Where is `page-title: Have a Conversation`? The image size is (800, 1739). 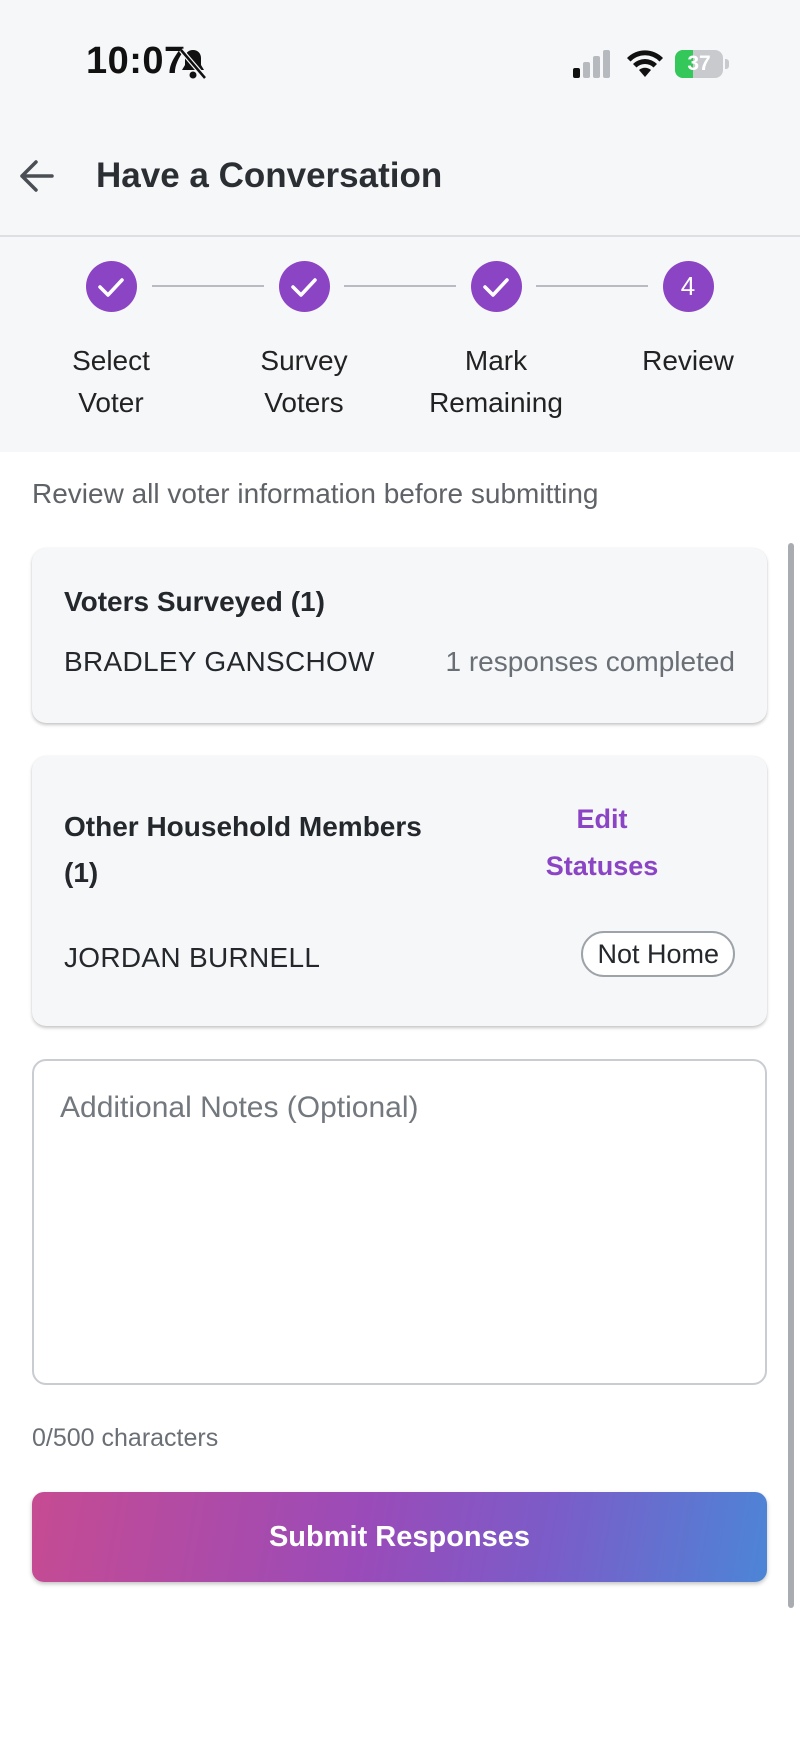
page-title: Have a Conversation is located at coordinates (269, 175).